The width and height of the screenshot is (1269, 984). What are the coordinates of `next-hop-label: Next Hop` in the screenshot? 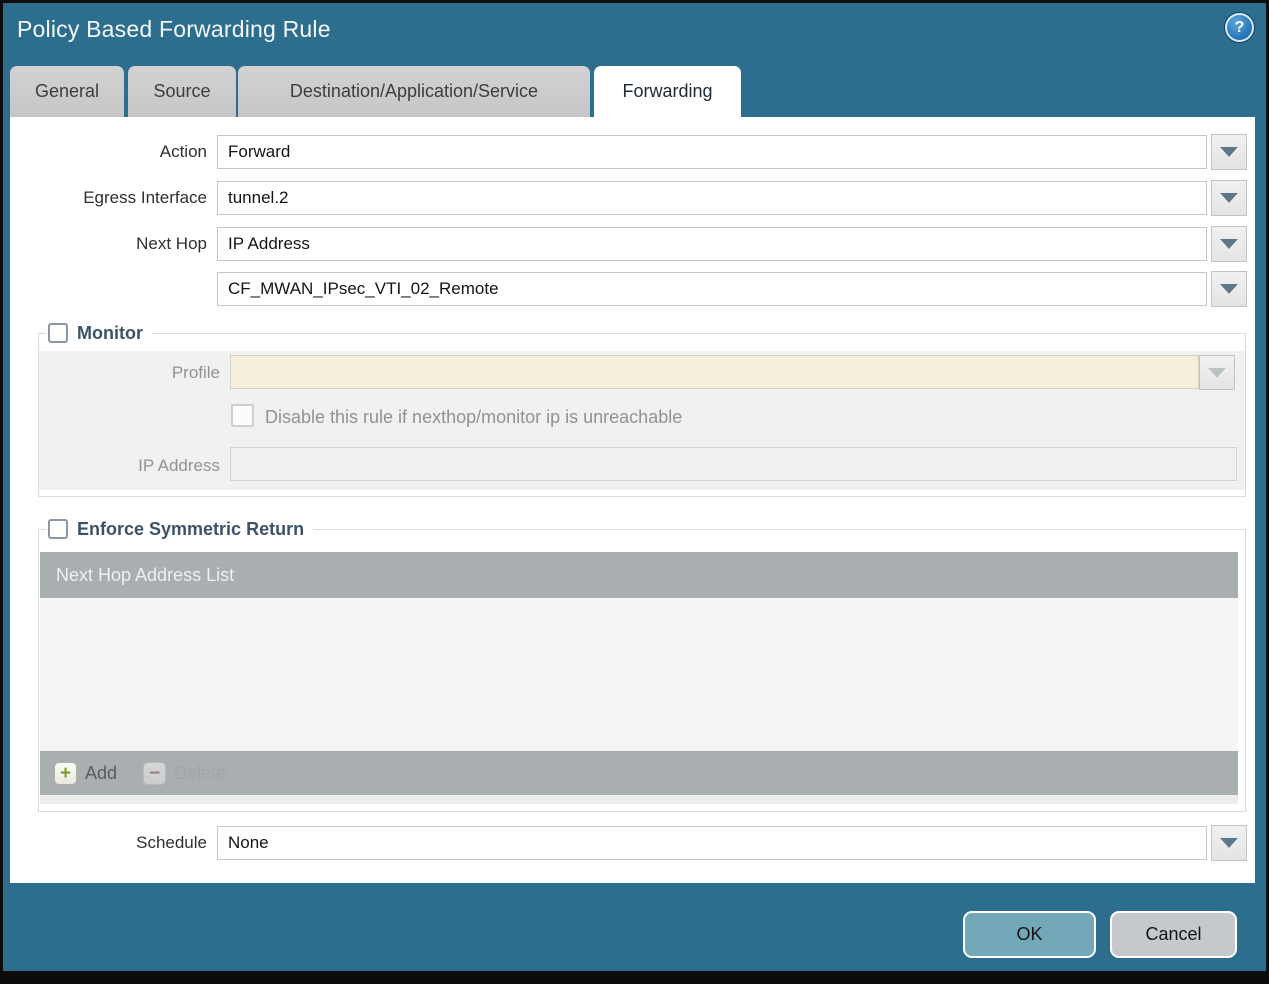 It's located at (171, 243).